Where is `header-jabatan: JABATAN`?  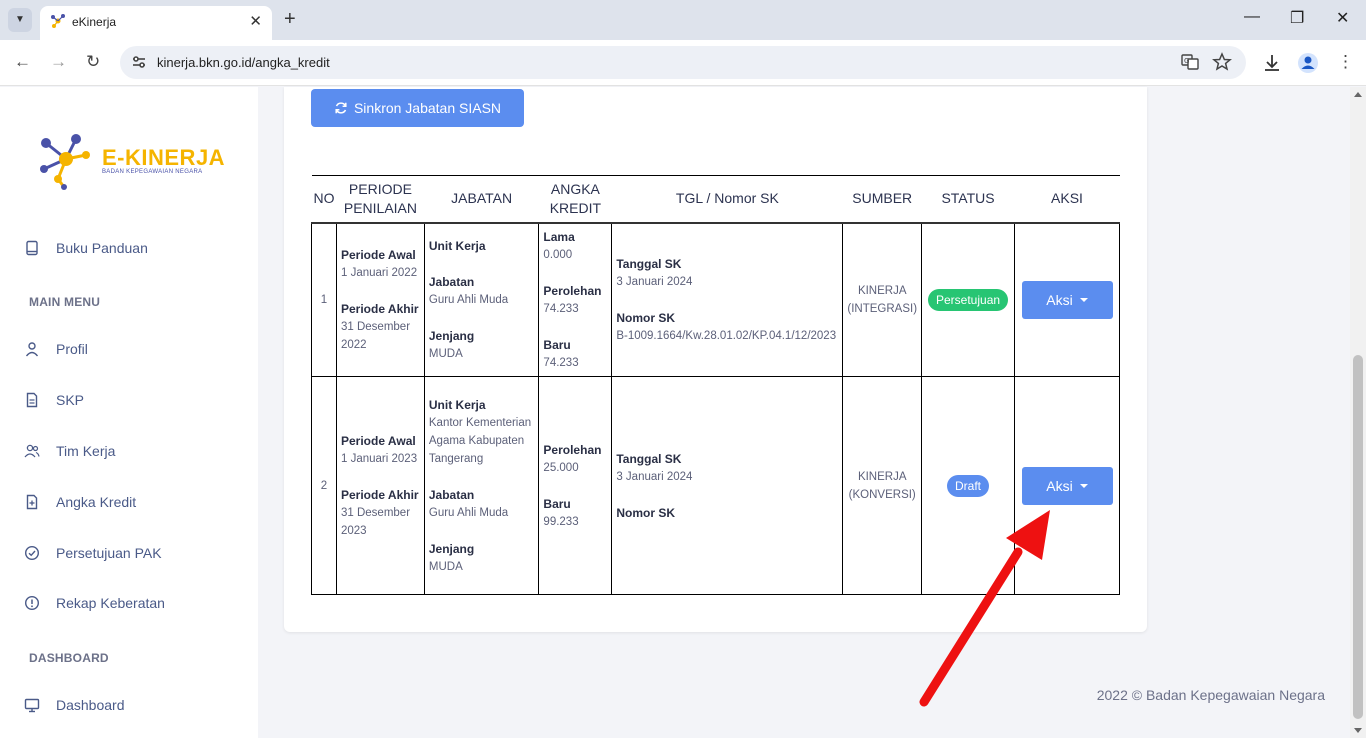
header-jabatan: JABATAN is located at coordinates (481, 199).